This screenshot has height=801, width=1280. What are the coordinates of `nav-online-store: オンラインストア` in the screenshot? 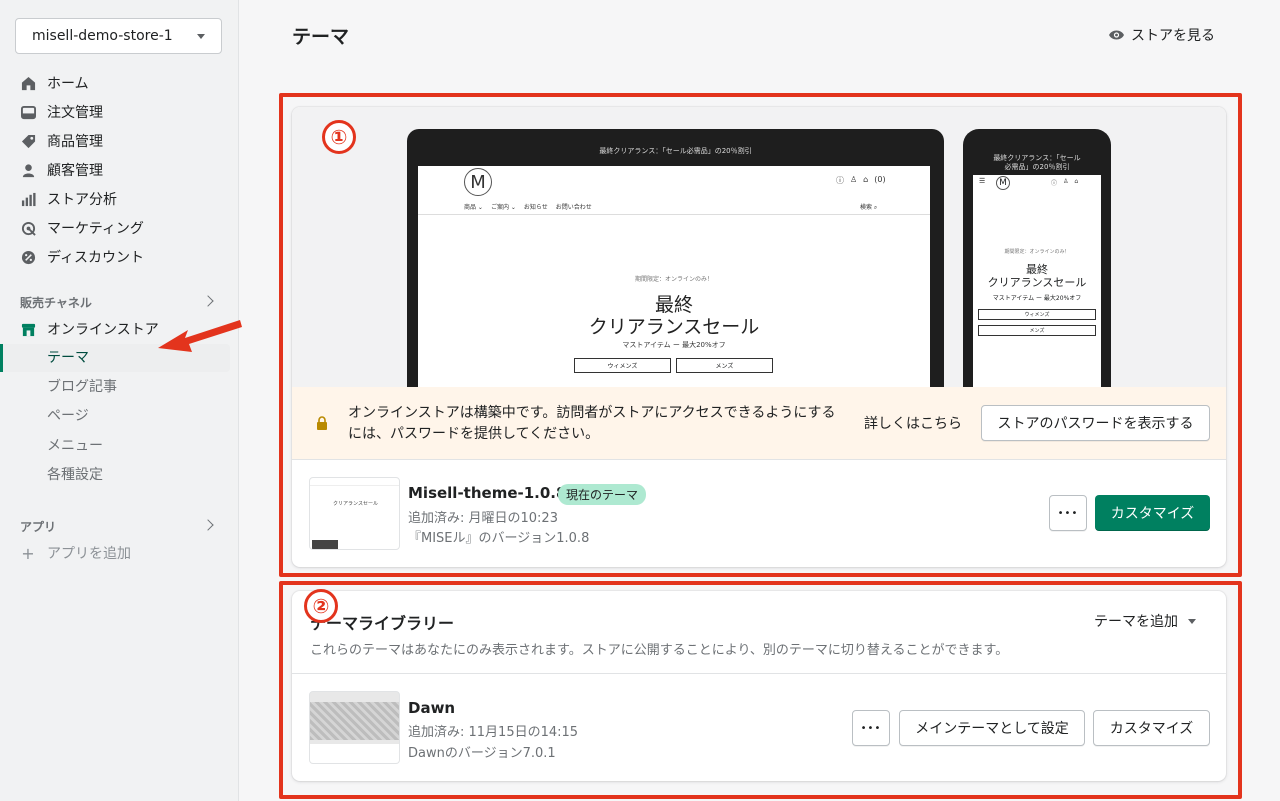 It's located at (89, 329).